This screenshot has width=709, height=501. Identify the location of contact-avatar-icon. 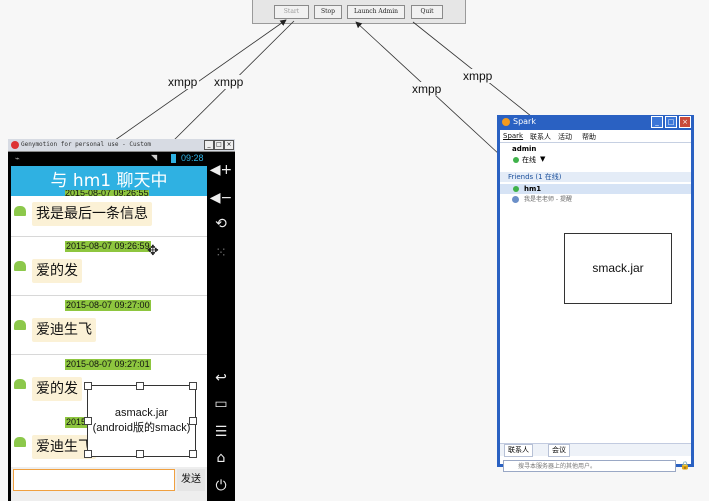
(515, 199).